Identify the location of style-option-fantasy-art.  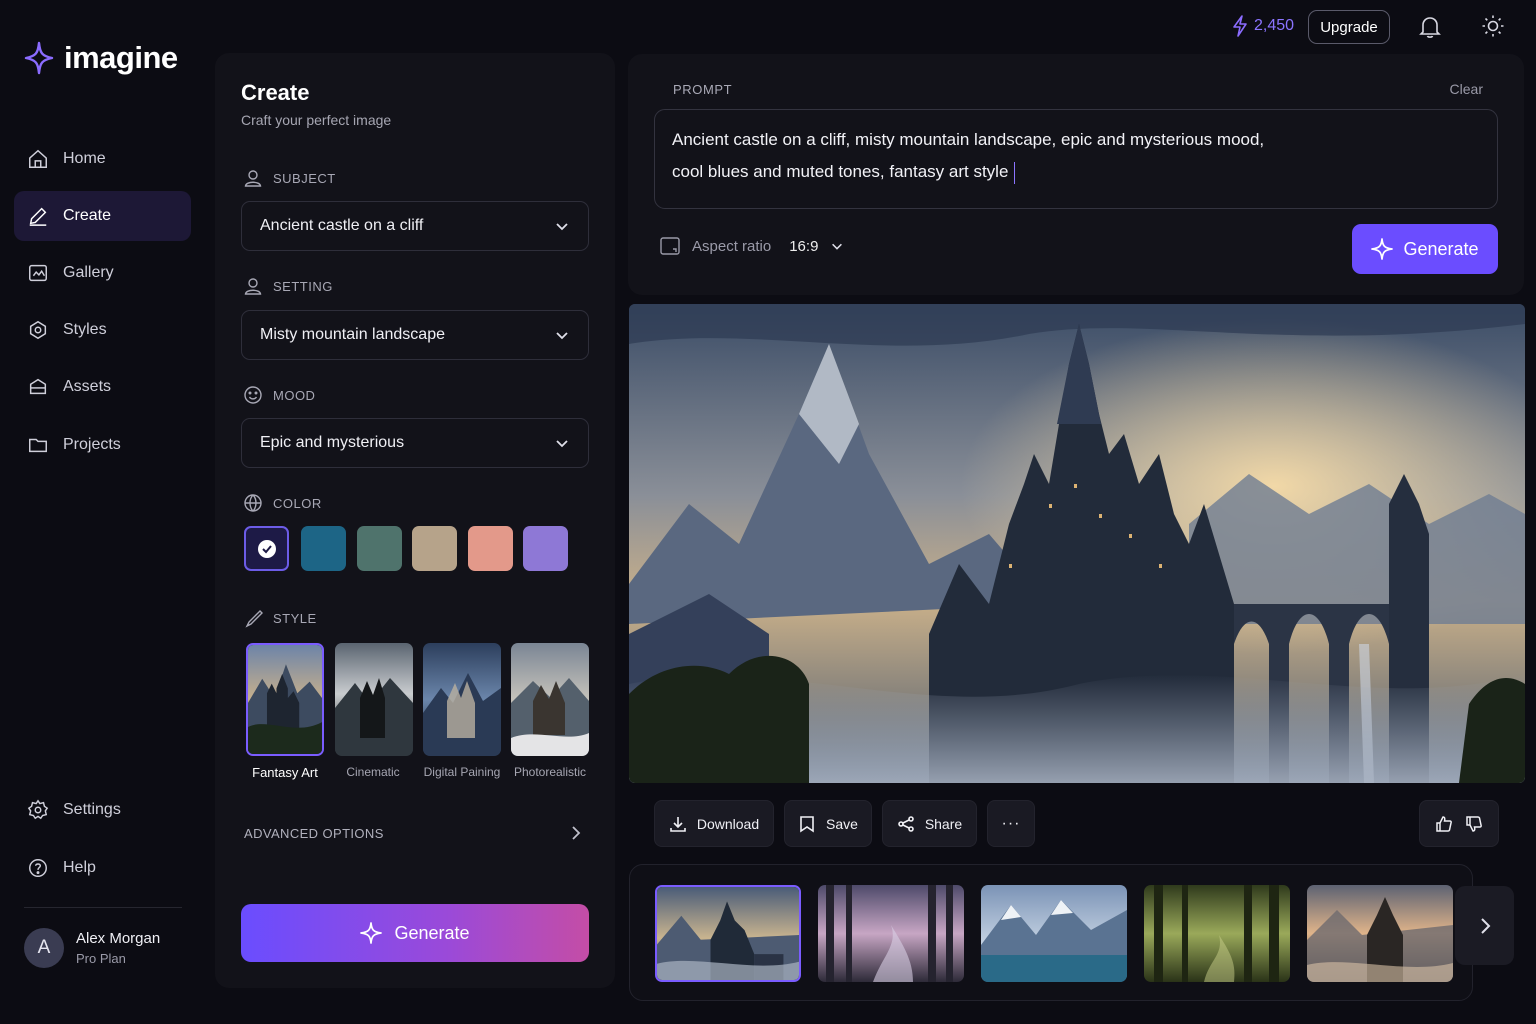
(285, 699).